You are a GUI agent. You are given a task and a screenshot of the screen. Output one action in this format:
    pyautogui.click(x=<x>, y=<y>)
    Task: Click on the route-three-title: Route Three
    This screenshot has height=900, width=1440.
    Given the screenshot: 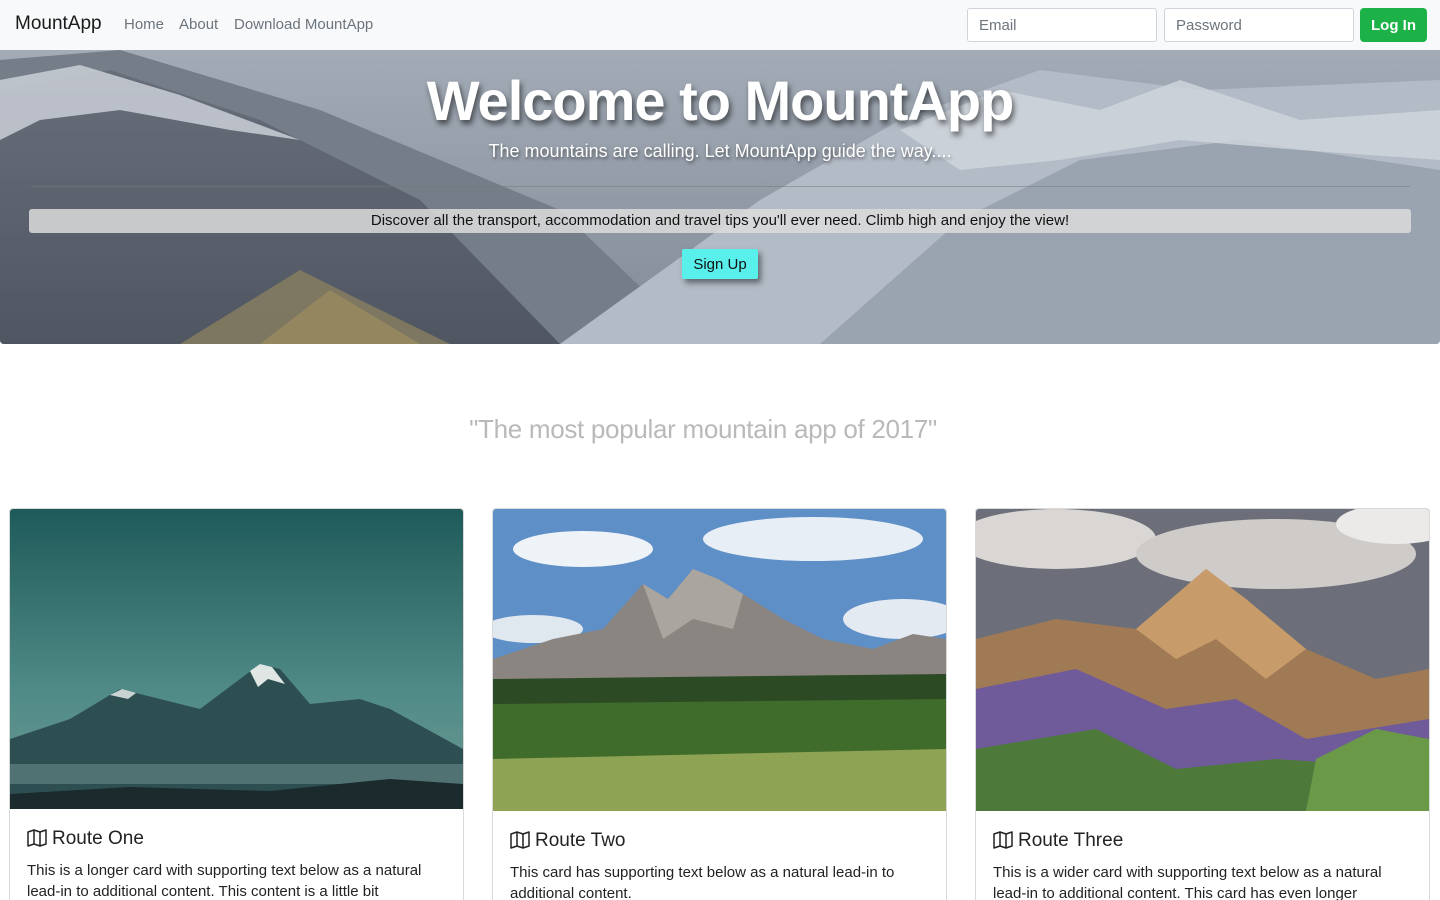 What is the action you would take?
    pyautogui.click(x=1058, y=842)
    